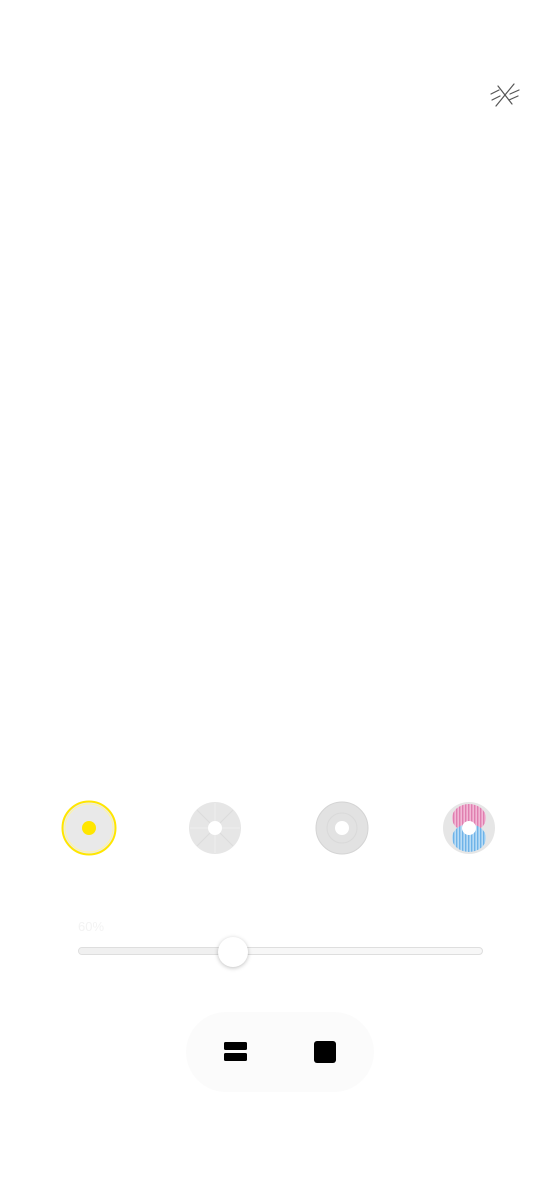 The height and width of the screenshot is (1200, 560). I want to click on ring-icon, so click(342, 828).